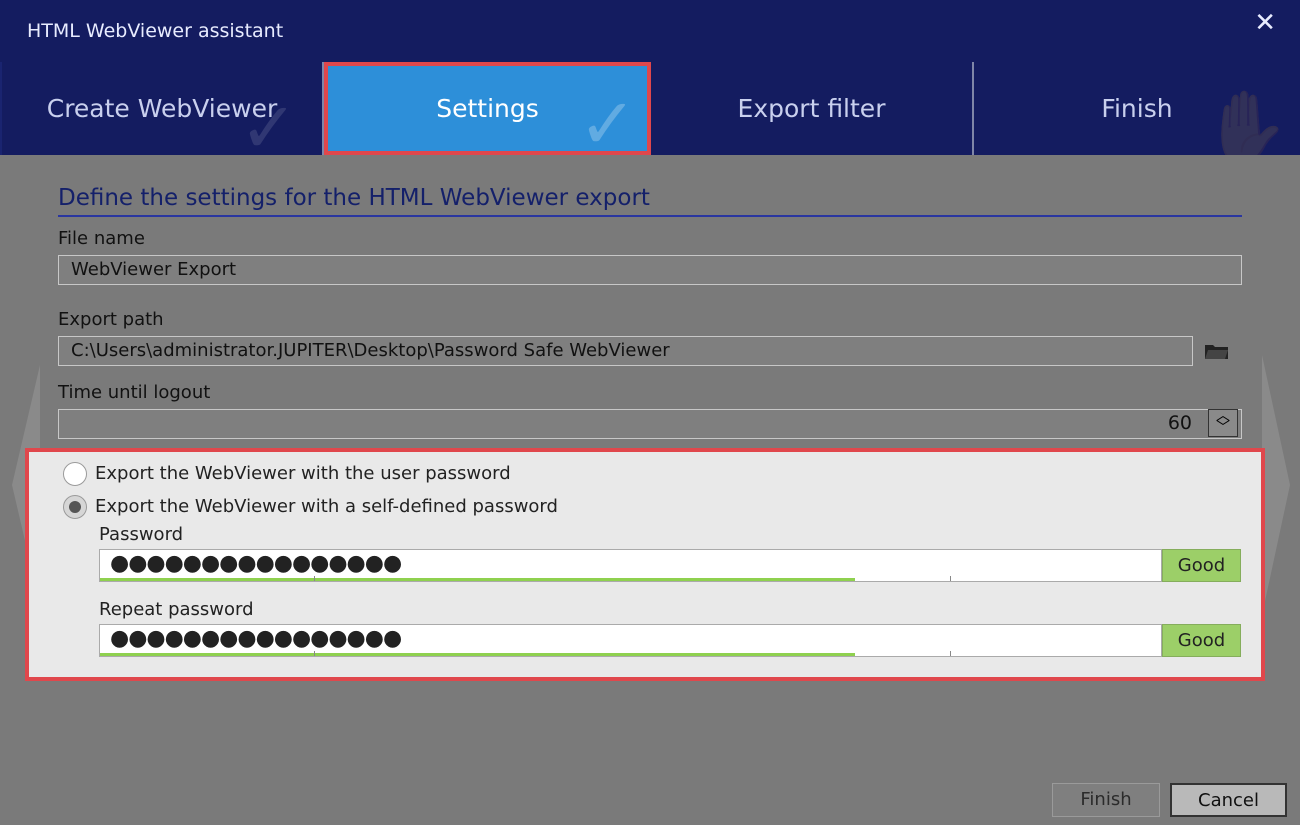 The height and width of the screenshot is (825, 1300). Describe the element at coordinates (1276, 485) in the screenshot. I see `next-step-arrow-icon` at that location.